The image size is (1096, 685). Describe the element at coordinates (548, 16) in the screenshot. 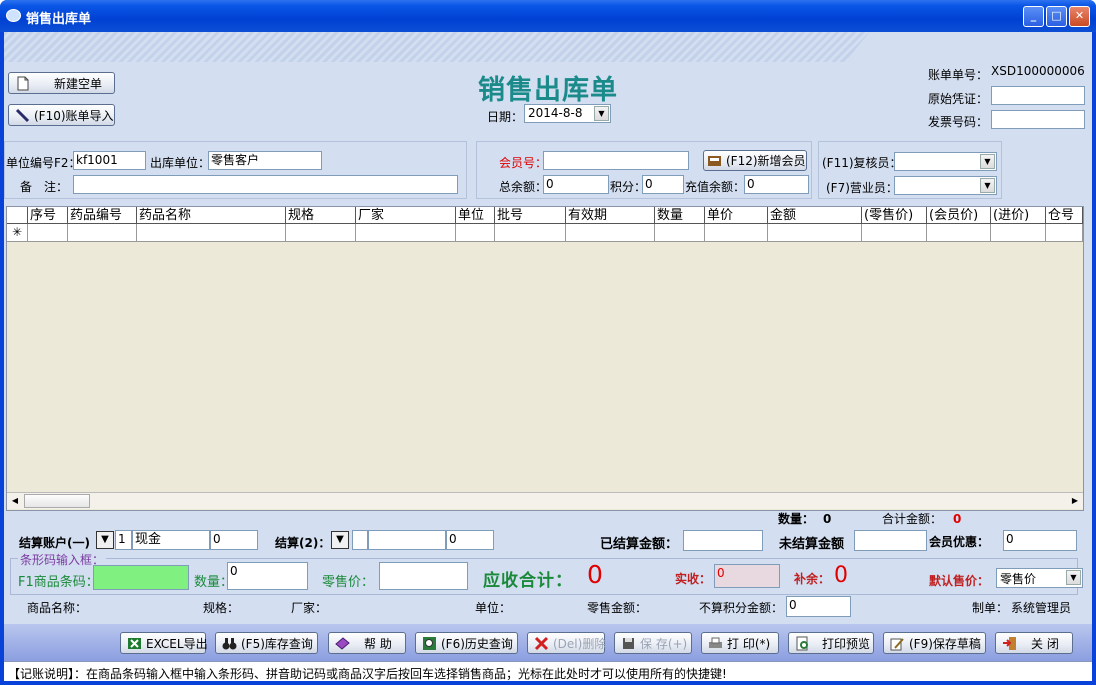

I see `title-bar` at that location.